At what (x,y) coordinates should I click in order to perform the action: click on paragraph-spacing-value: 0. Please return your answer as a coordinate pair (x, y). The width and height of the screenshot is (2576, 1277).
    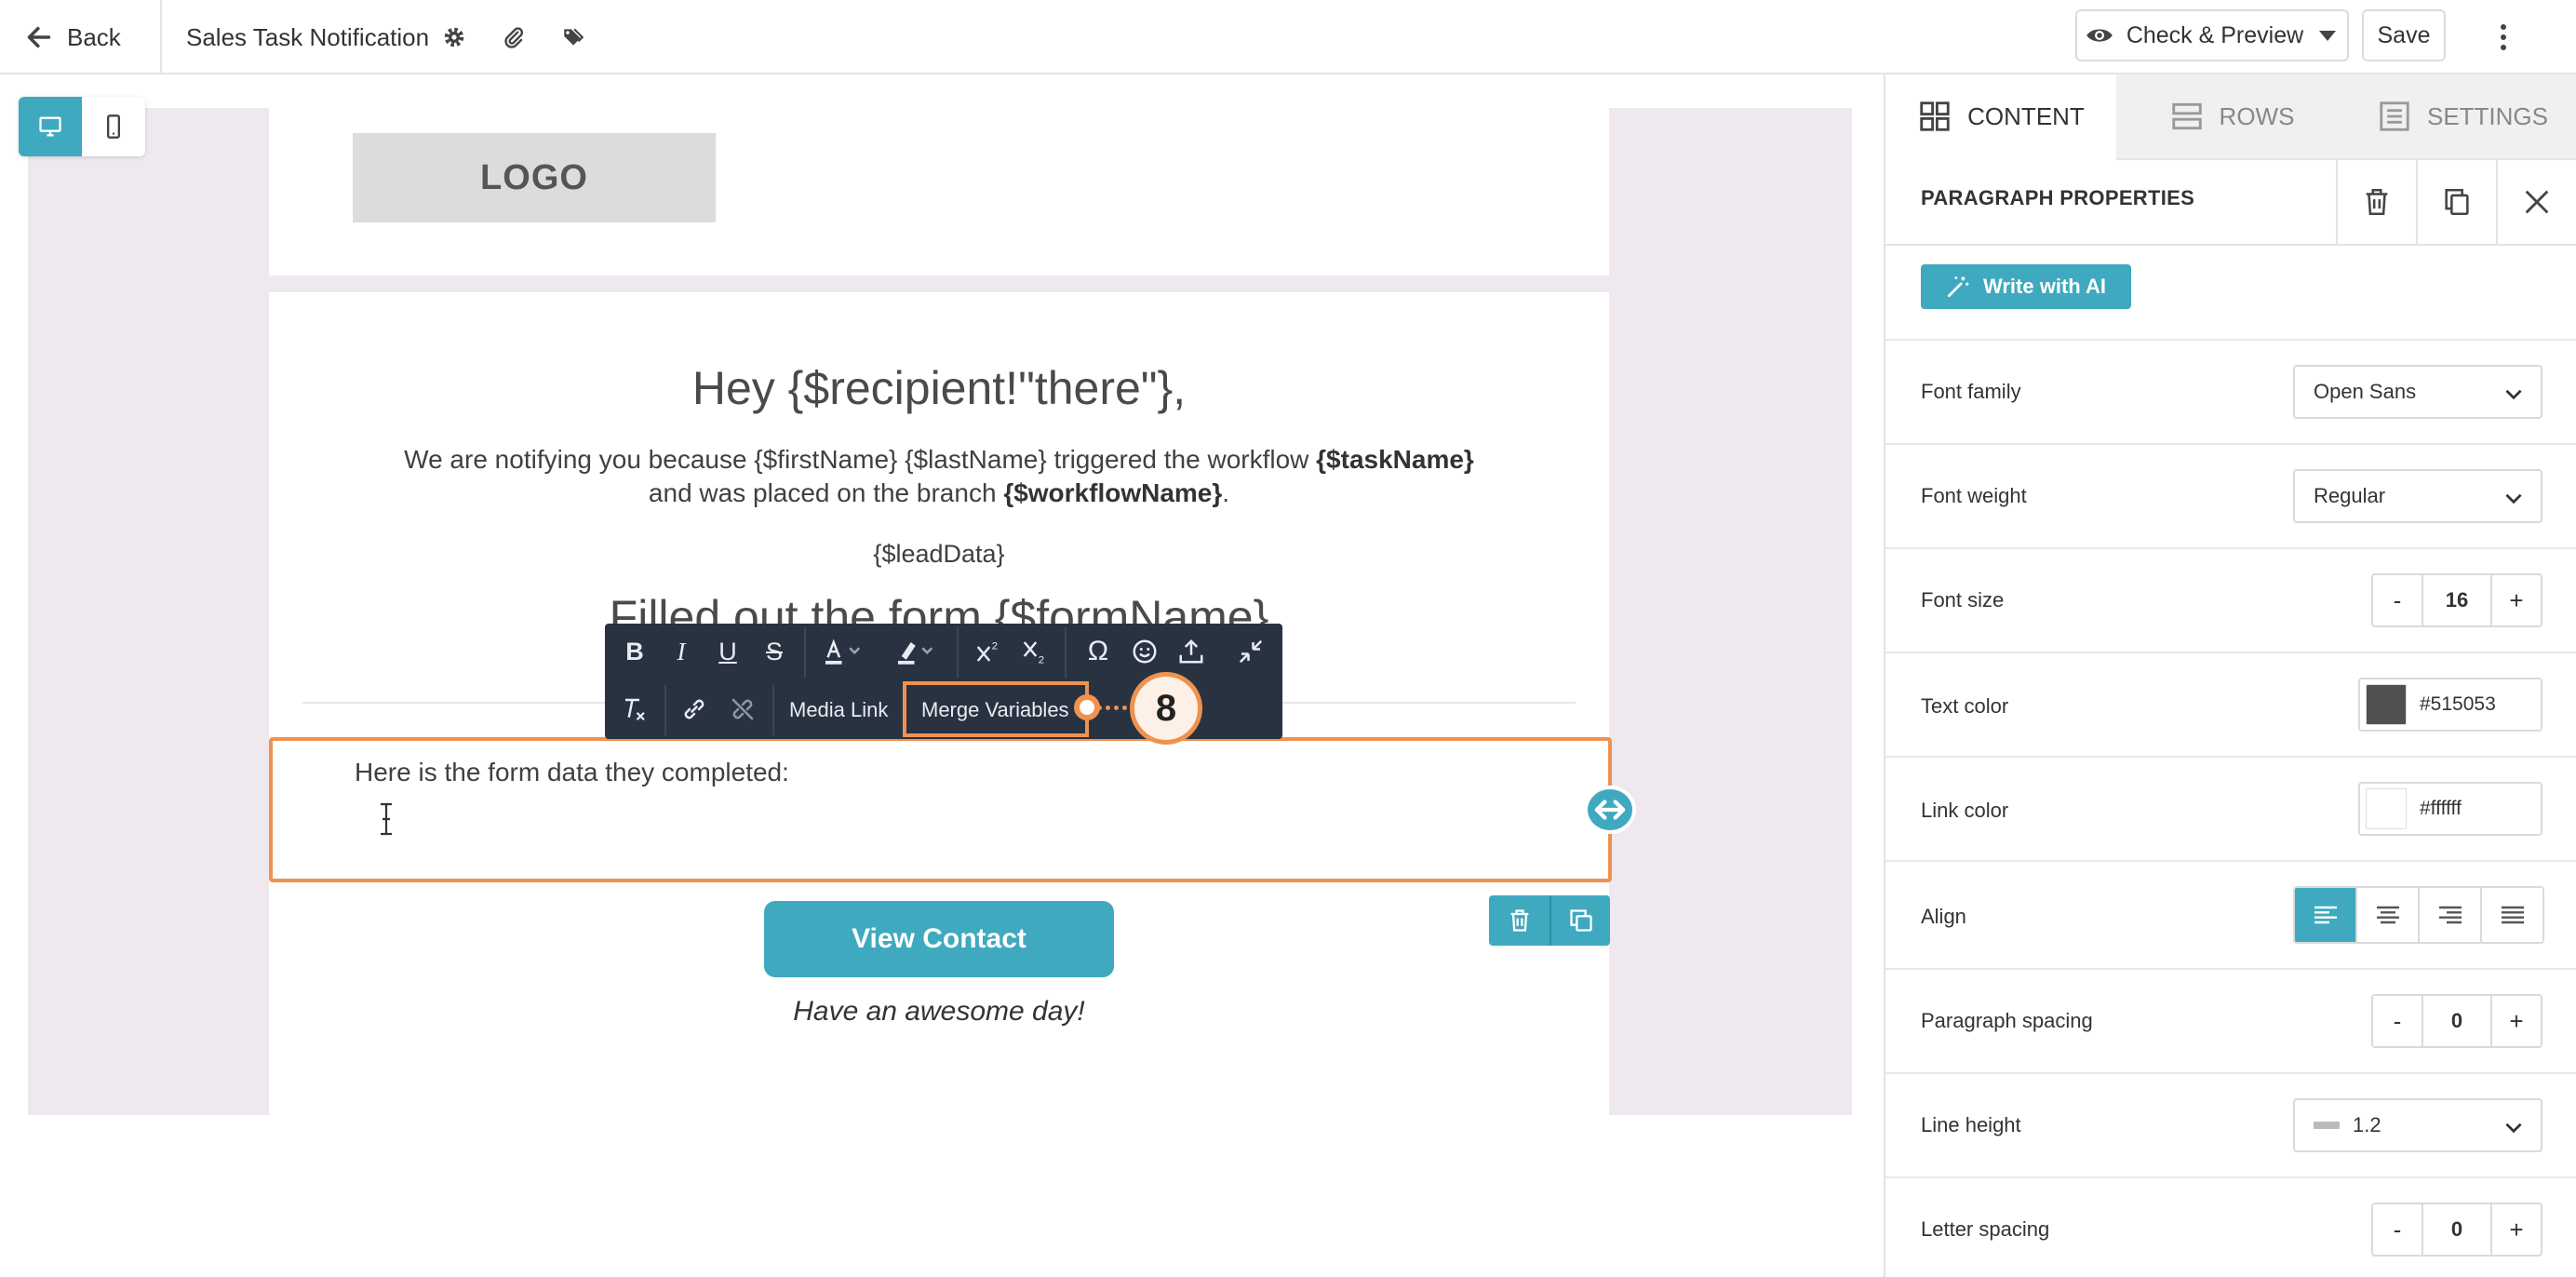
    Looking at the image, I should click on (2457, 1021).